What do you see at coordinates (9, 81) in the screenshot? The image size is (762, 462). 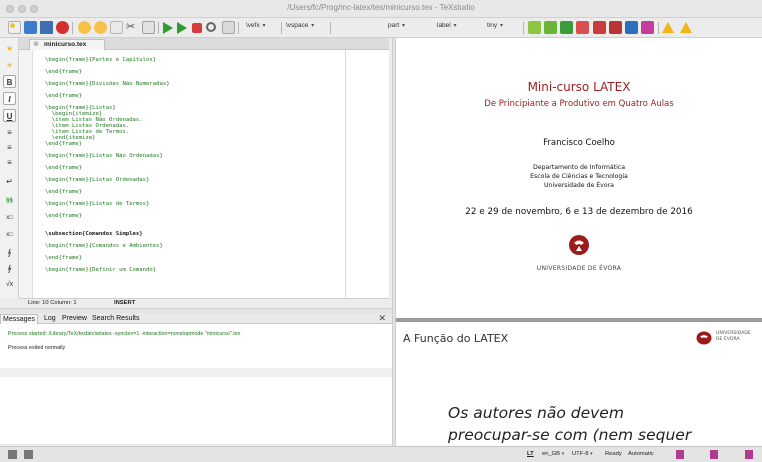 I see `bold-button: B` at bounding box center [9, 81].